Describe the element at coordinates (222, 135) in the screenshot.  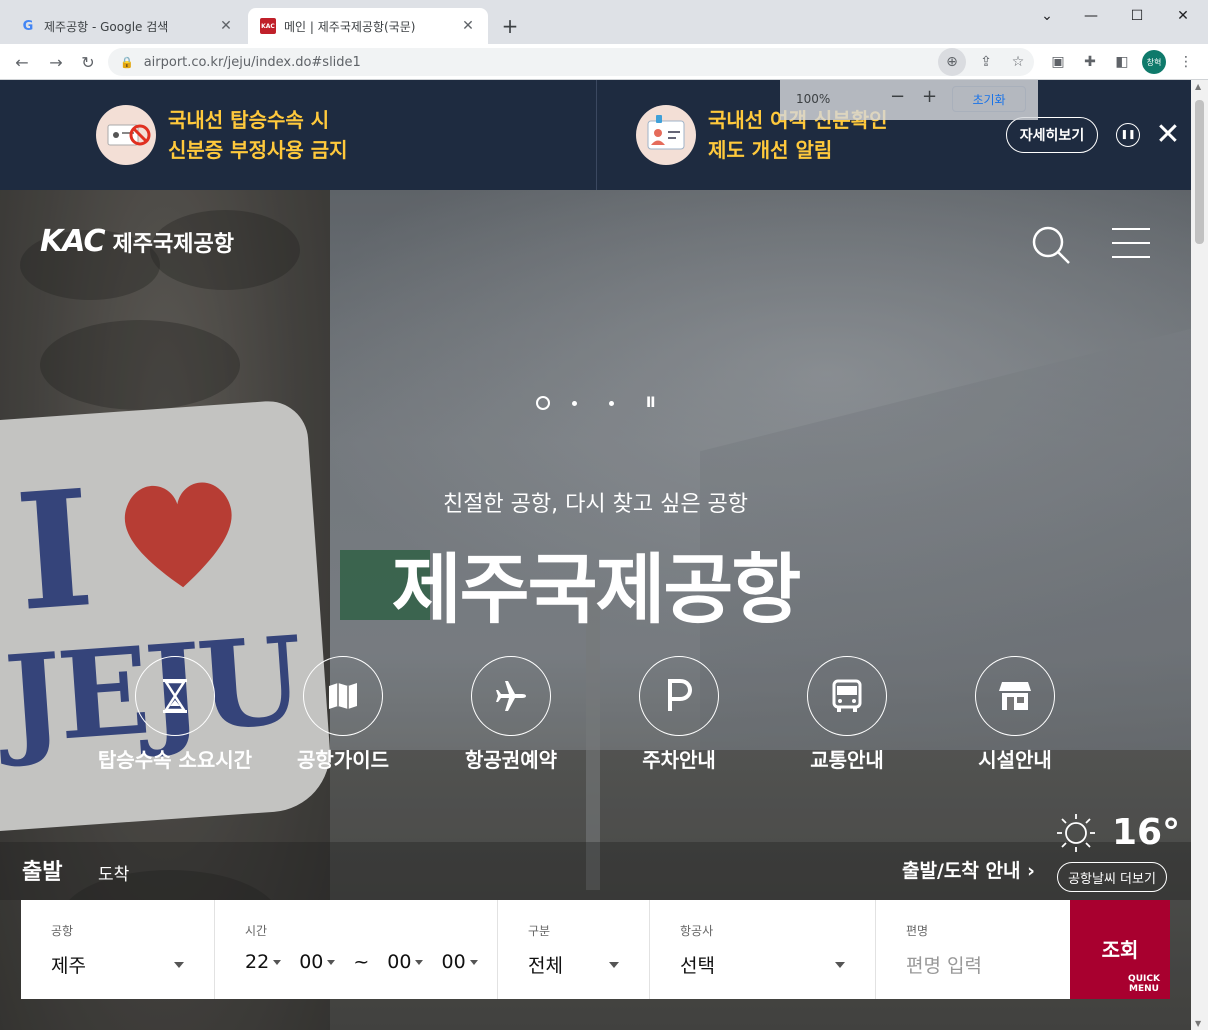
I see `notice-item: 국내선 탑승수속 시 신분증 부정사용 금지` at that location.